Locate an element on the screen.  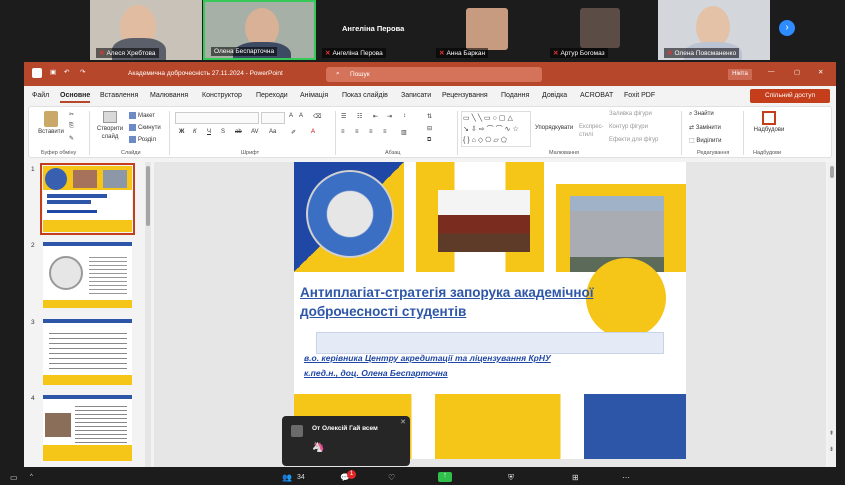
tab-record: Записати is located at coordinates (416, 95).